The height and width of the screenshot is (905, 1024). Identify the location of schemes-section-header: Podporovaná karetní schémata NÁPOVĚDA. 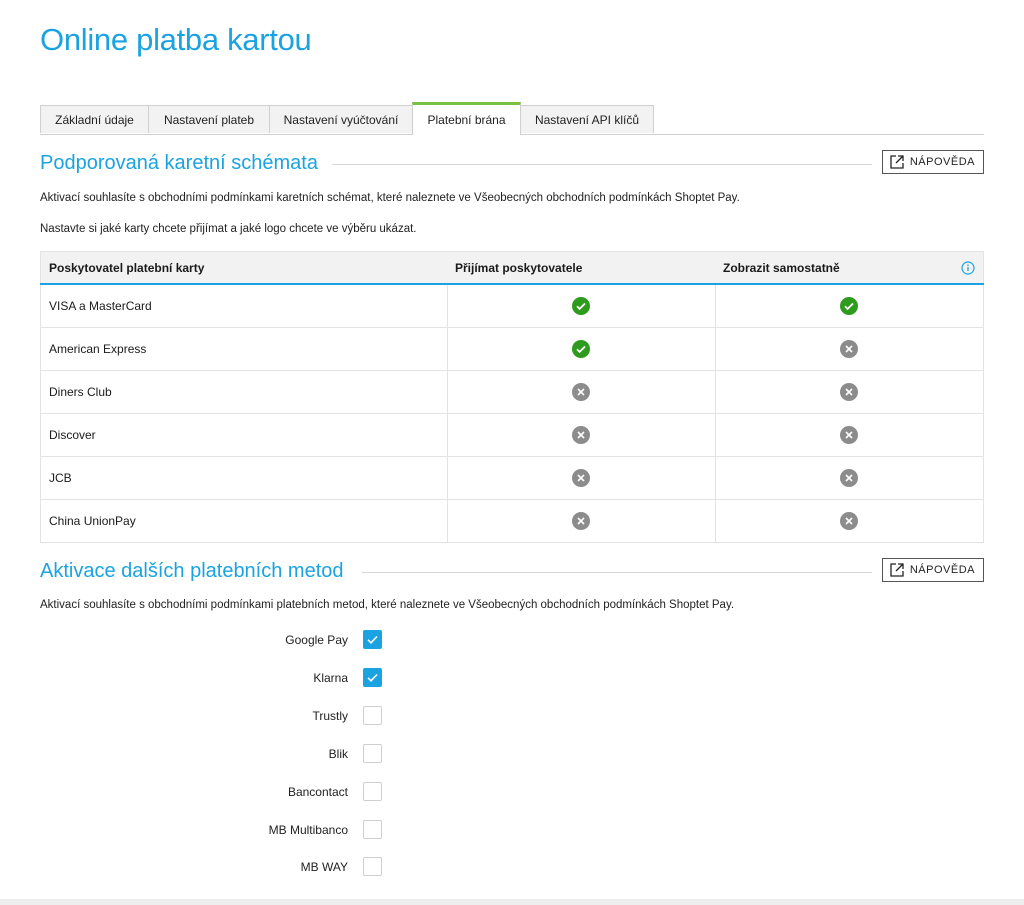
(512, 164).